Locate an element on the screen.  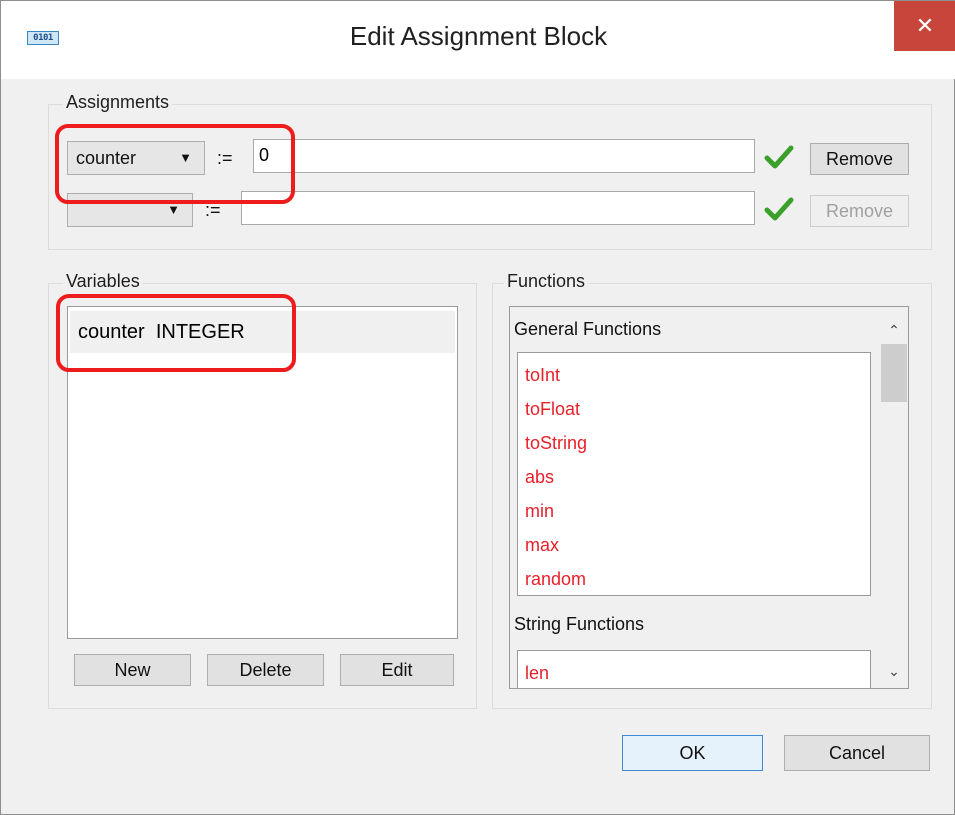
function-category-general: General Functions is located at coordinates (588, 329).